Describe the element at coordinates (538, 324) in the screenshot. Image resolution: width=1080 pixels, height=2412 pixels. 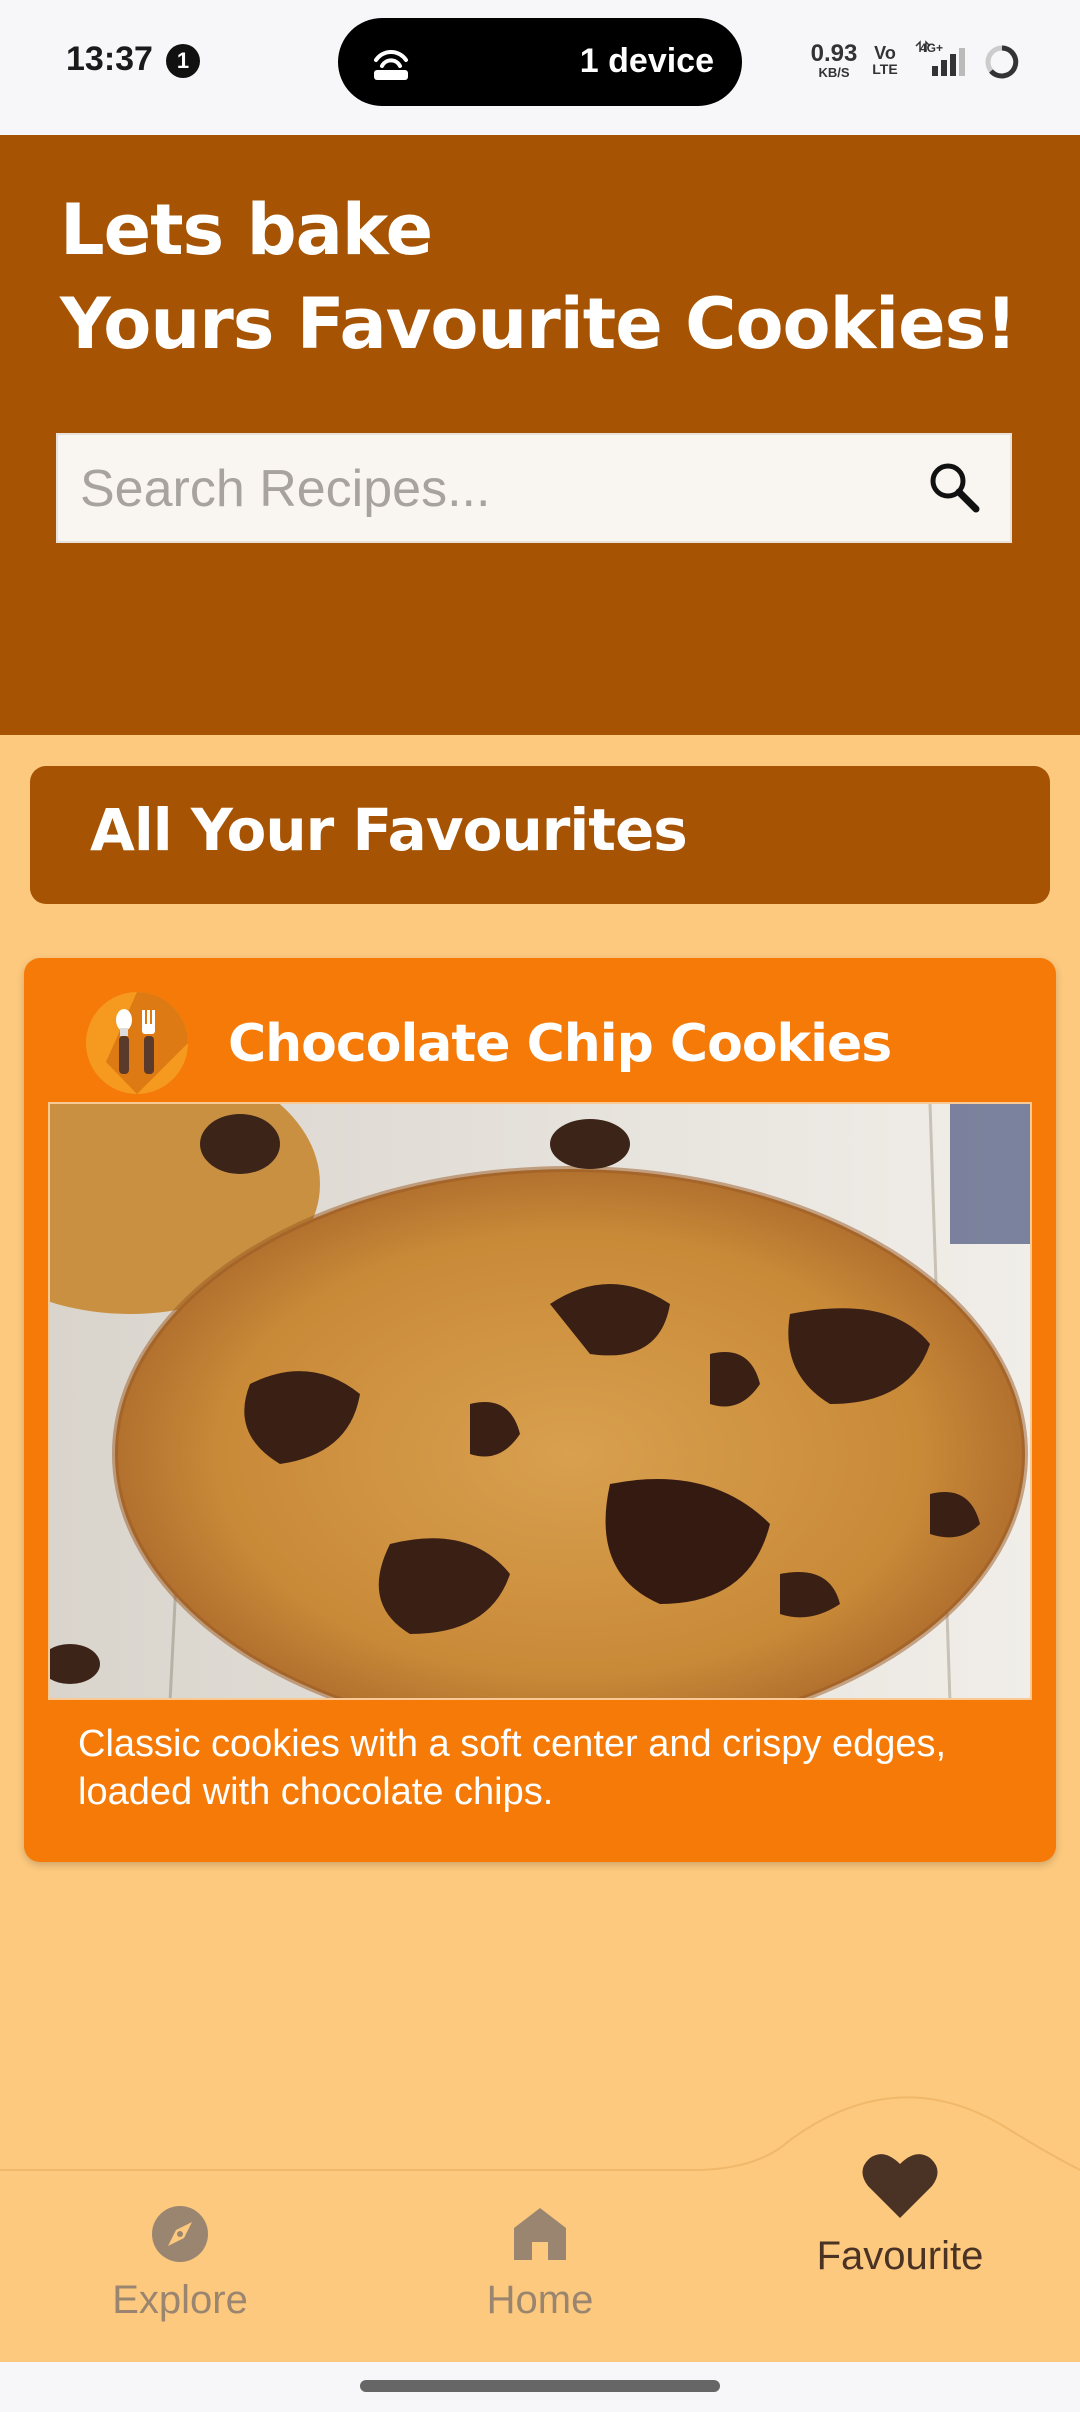
I see `header-title-line2: Yours Favourite Cookies!` at that location.